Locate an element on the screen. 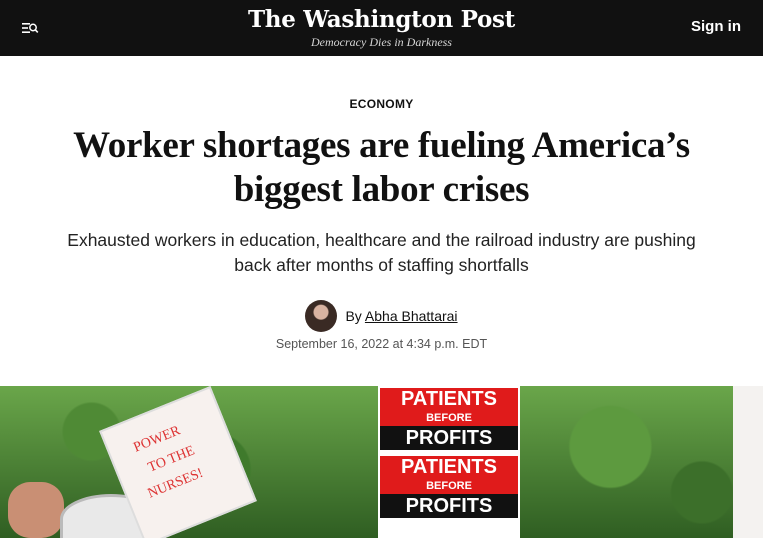 The image size is (763, 538). author-link: Abha Bhattarai is located at coordinates (411, 316).